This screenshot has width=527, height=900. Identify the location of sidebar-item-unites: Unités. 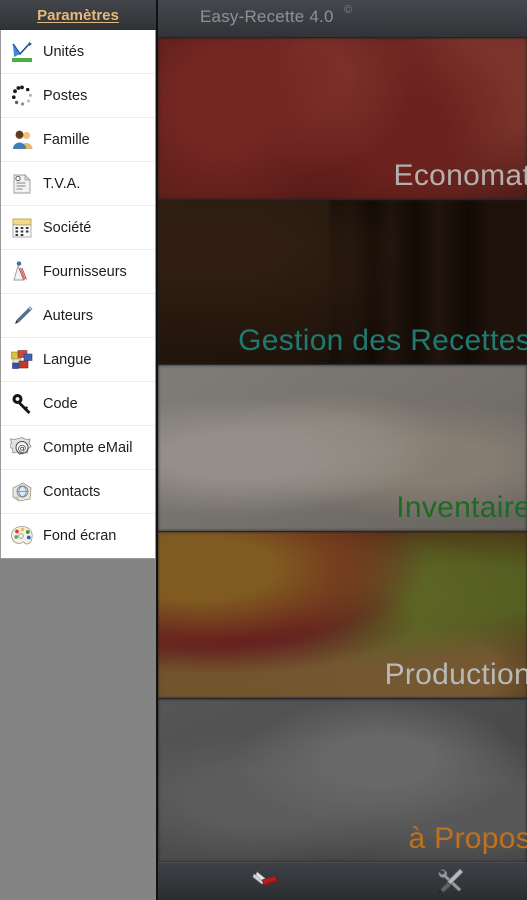
(78, 52).